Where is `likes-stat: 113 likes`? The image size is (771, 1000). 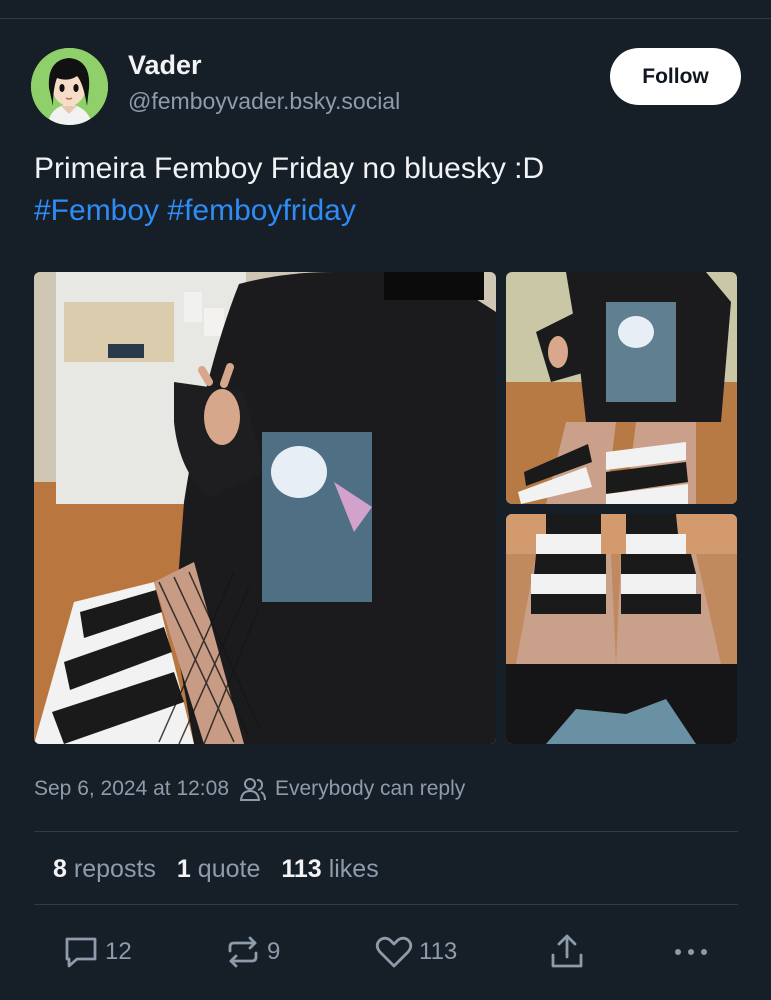
likes-stat: 113 likes is located at coordinates (329, 869).